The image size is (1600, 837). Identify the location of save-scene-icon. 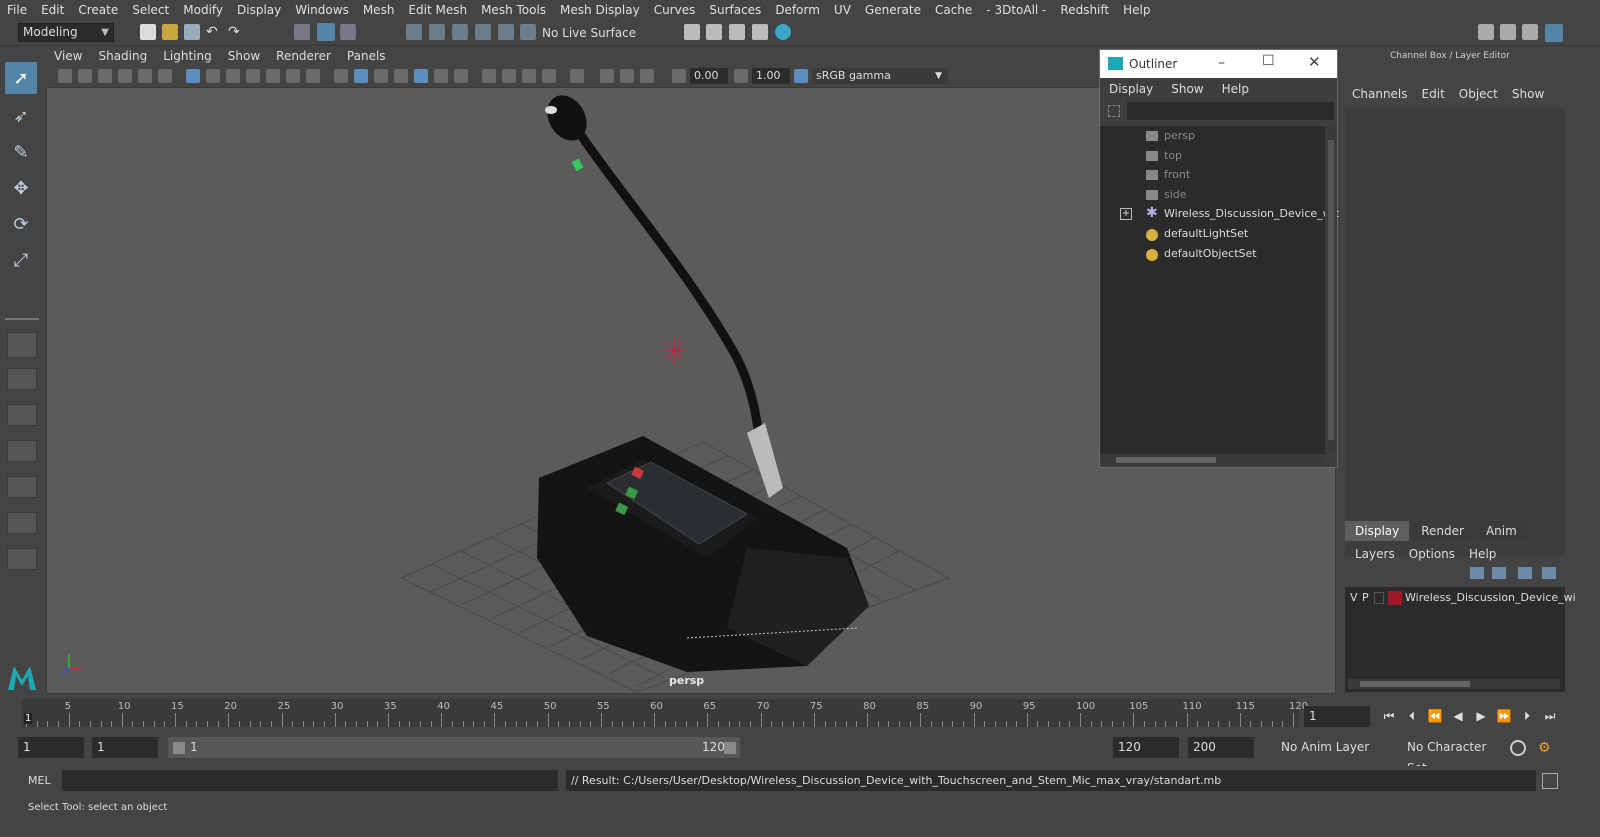
(192, 32).